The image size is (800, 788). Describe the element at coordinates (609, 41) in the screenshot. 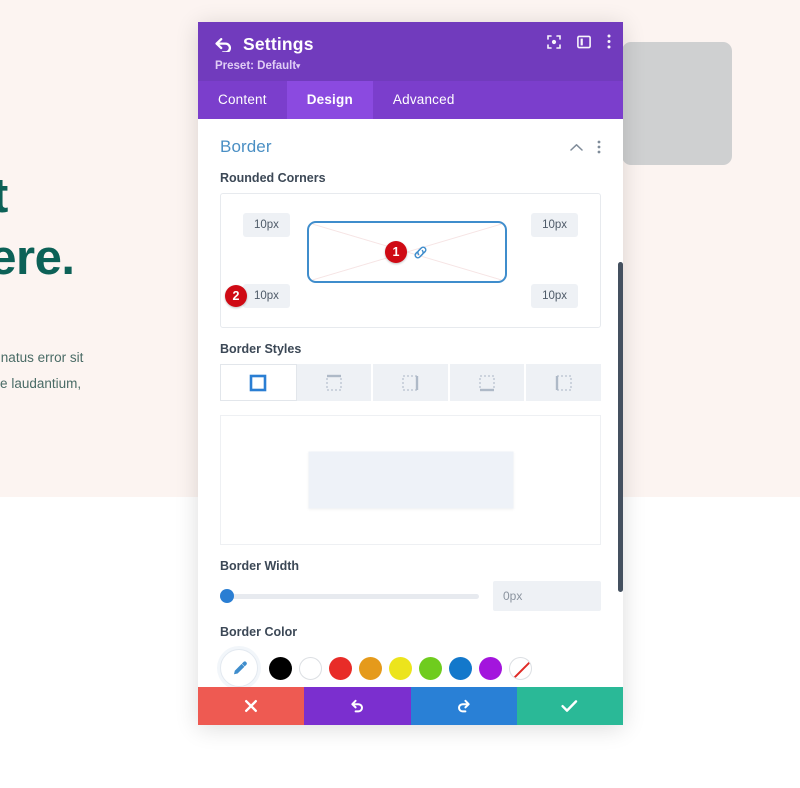

I see `more-vertical-icon` at that location.